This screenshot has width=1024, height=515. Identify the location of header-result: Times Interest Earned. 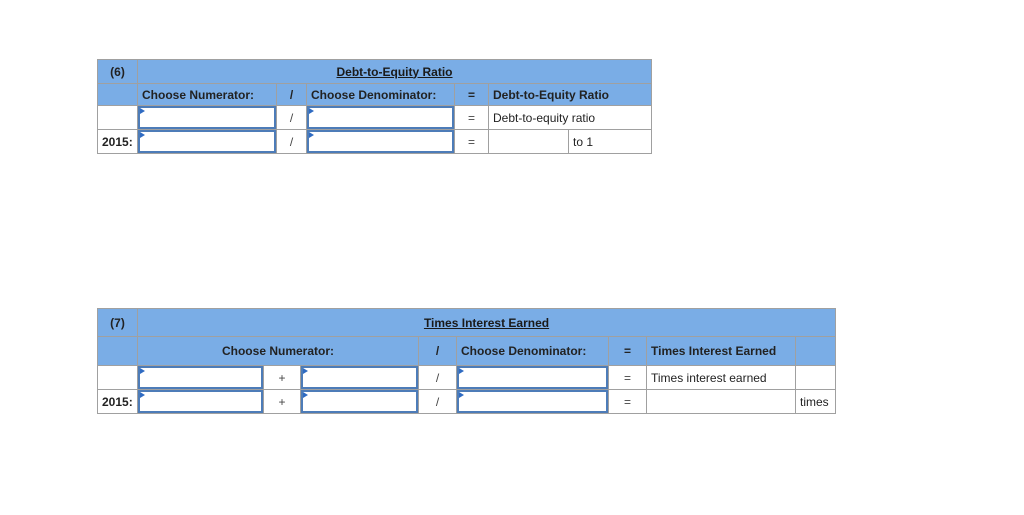
(721, 351).